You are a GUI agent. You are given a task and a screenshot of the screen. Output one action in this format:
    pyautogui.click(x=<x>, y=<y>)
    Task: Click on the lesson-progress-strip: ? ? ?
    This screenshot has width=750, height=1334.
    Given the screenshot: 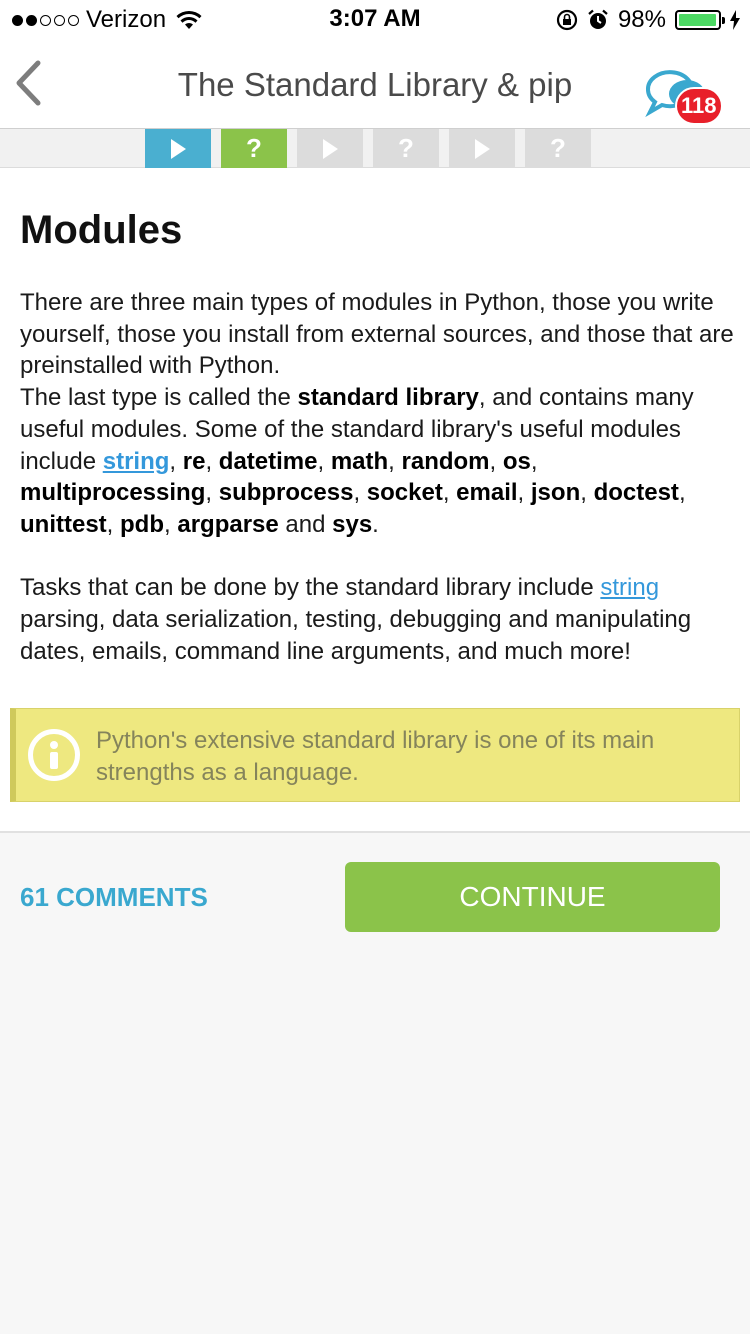 What is the action you would take?
    pyautogui.click(x=375, y=148)
    